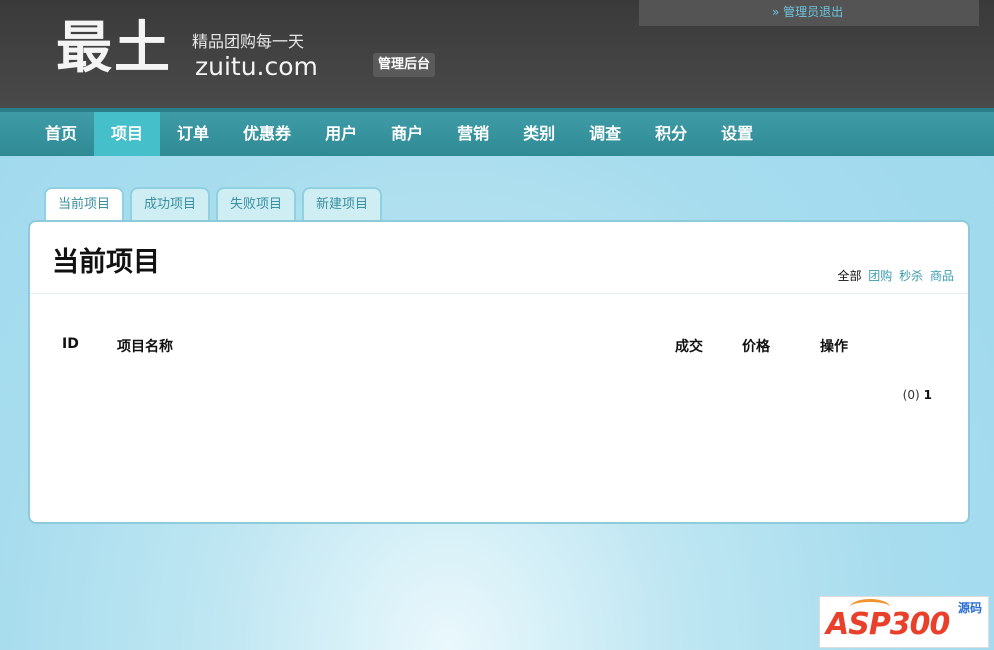 The width and height of the screenshot is (994, 650). I want to click on project-tabs: 当前项目 成功项目 失败项目 新建项目, so click(216, 205).